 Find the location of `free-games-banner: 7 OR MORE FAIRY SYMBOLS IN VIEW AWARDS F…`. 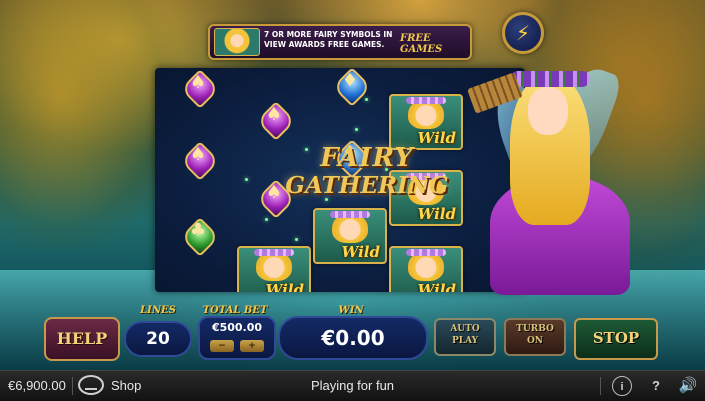

free-games-banner: 7 OR MORE FAIRY SYMBOLS IN VIEW AWARDS F… is located at coordinates (340, 42).